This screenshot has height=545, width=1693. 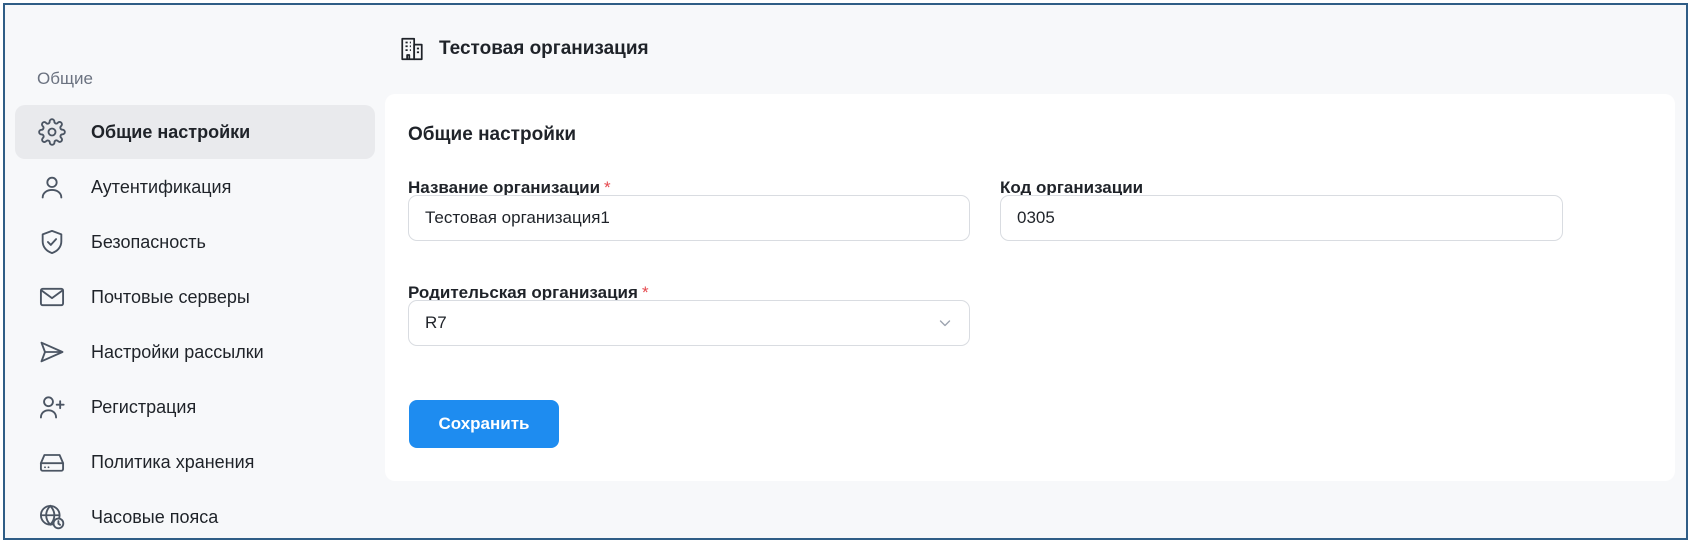 What do you see at coordinates (492, 134) in the screenshot?
I see `card-title: Общие настройки` at bounding box center [492, 134].